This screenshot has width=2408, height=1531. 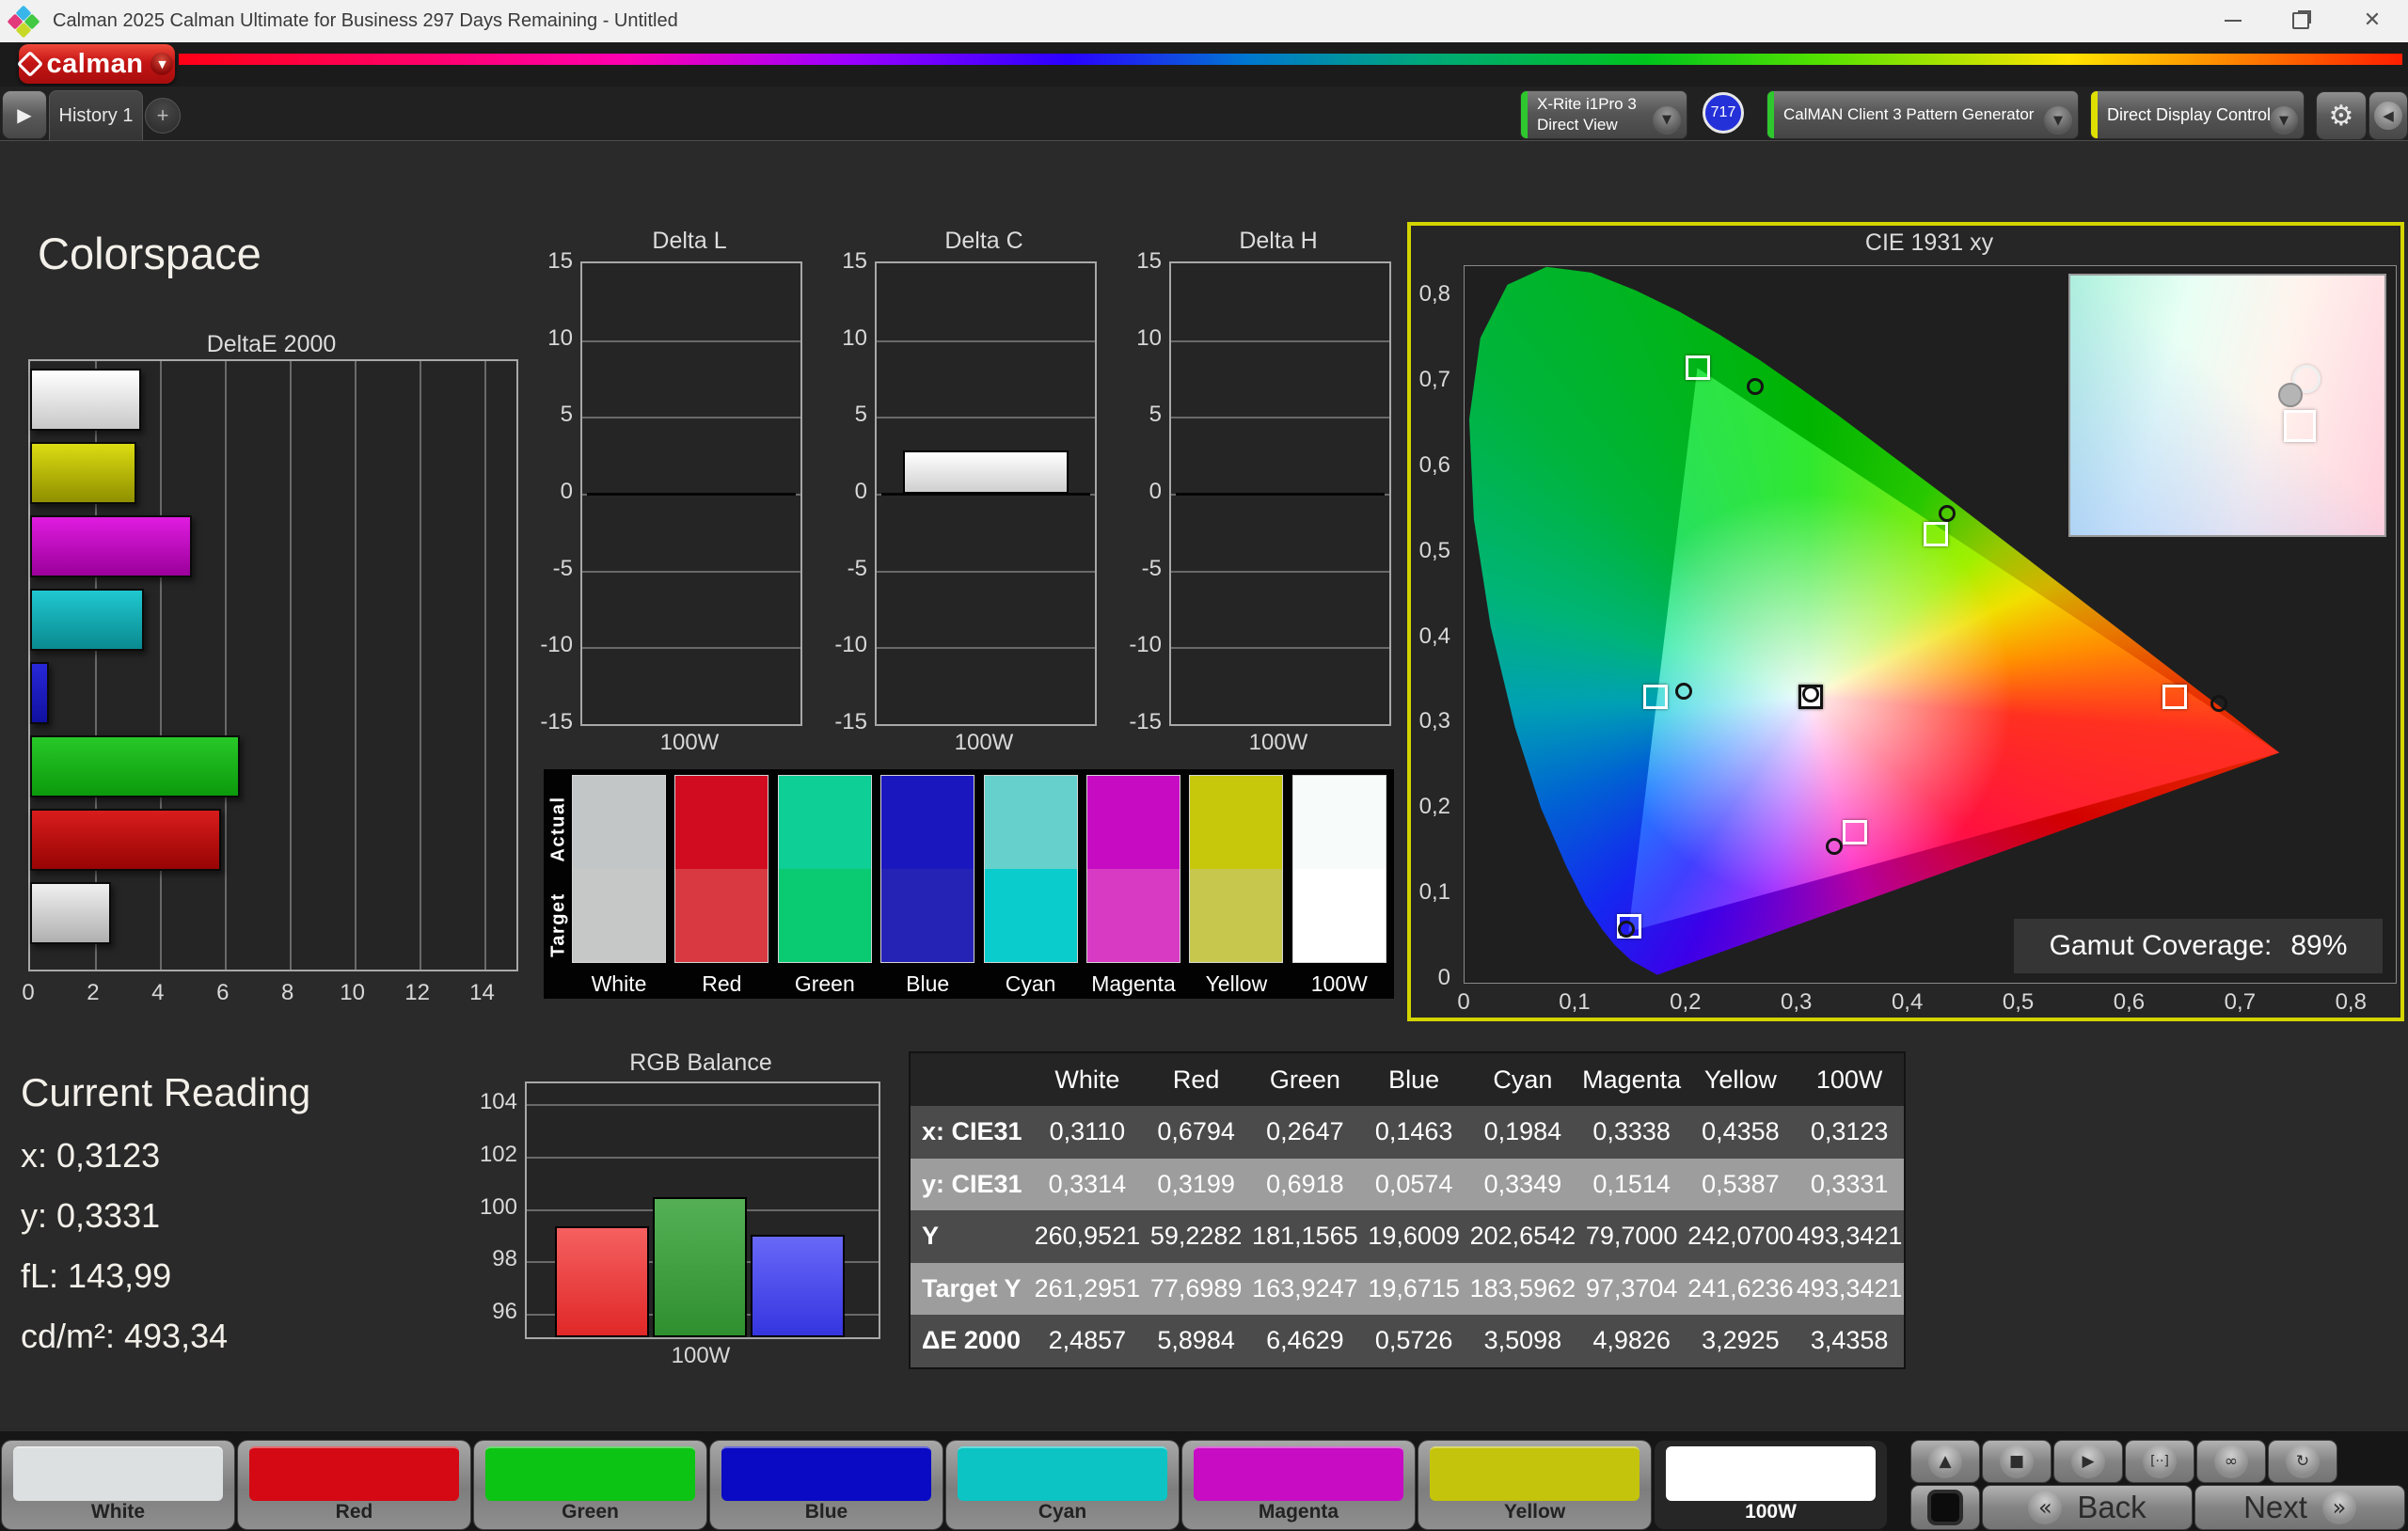 I want to click on pattern-button-blue: Blue, so click(x=827, y=1485).